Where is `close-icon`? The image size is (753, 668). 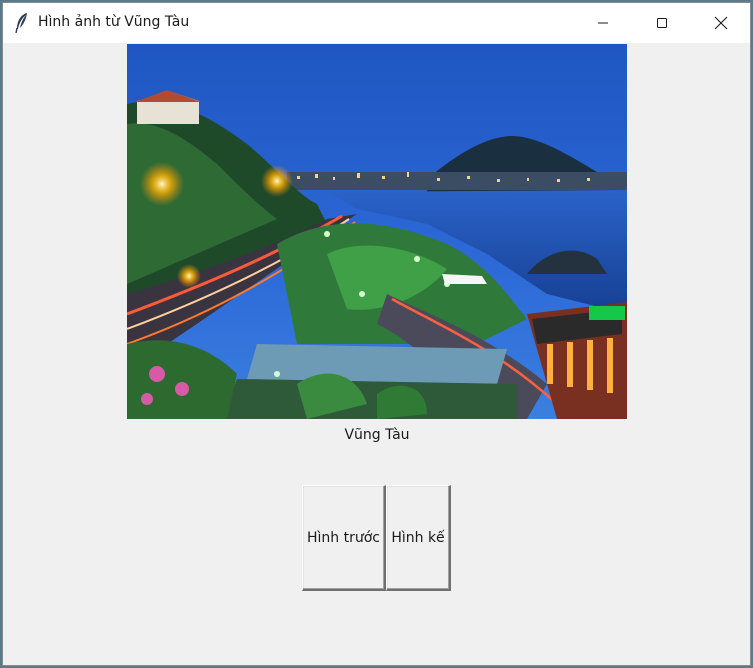 close-icon is located at coordinates (721, 23).